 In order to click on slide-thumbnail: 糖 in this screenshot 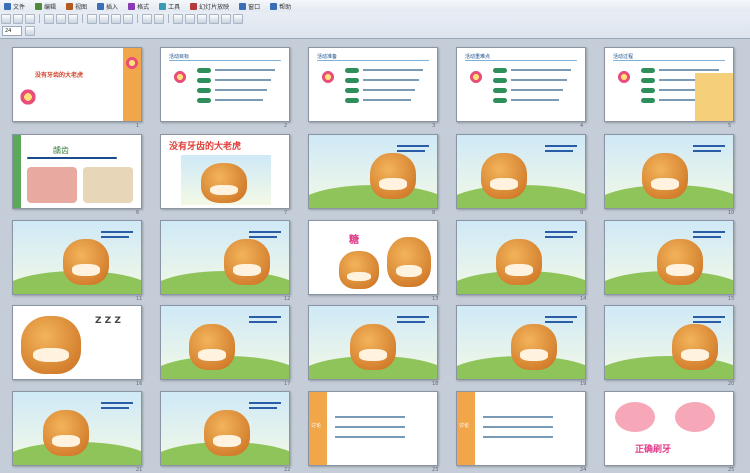, I will do `click(373, 257)`.